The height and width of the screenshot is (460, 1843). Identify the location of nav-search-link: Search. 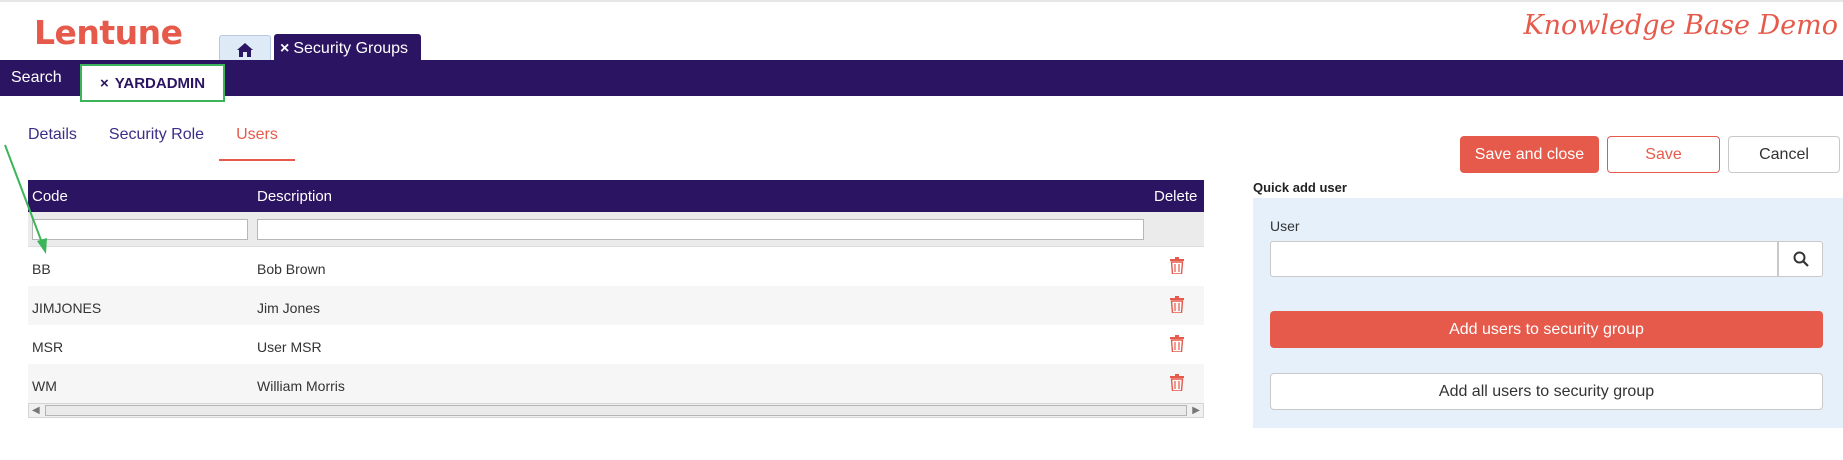
(36, 78).